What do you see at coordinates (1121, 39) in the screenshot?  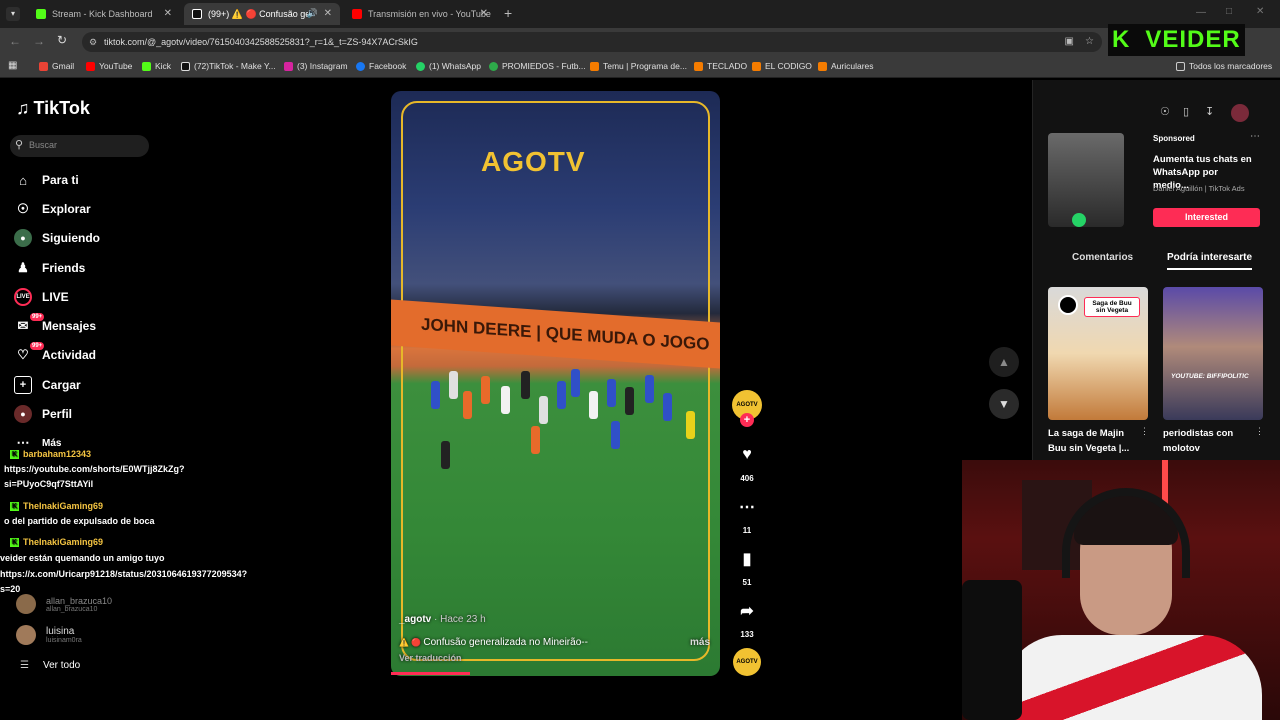 I see `kick-logo-icon: K` at bounding box center [1121, 39].